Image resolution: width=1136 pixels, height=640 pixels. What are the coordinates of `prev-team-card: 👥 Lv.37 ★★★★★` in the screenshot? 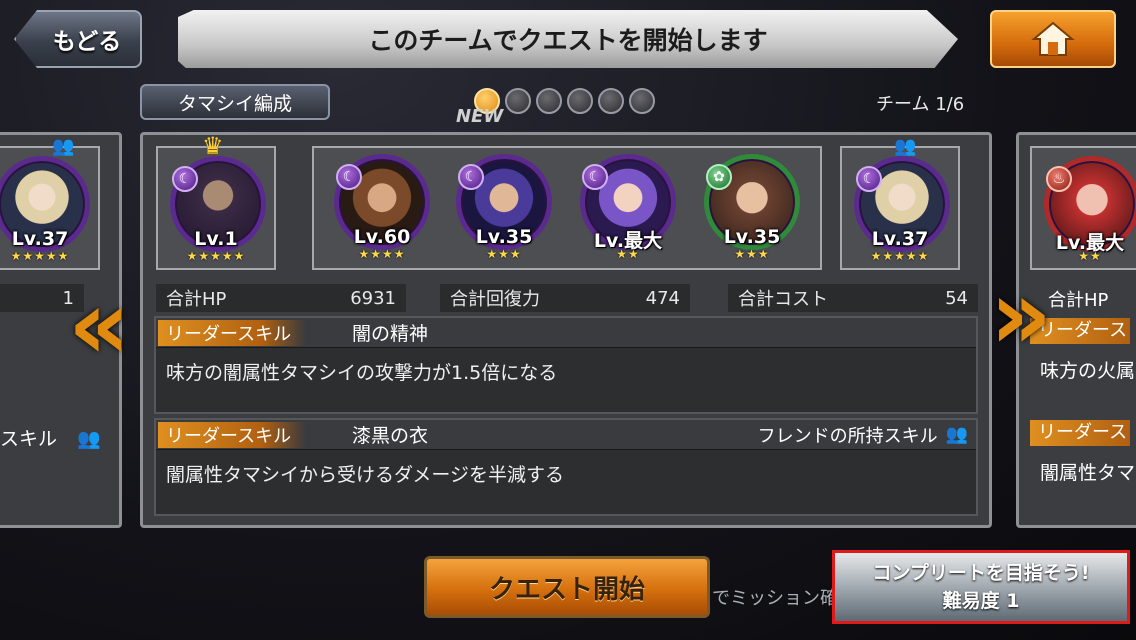 It's located at (50, 203).